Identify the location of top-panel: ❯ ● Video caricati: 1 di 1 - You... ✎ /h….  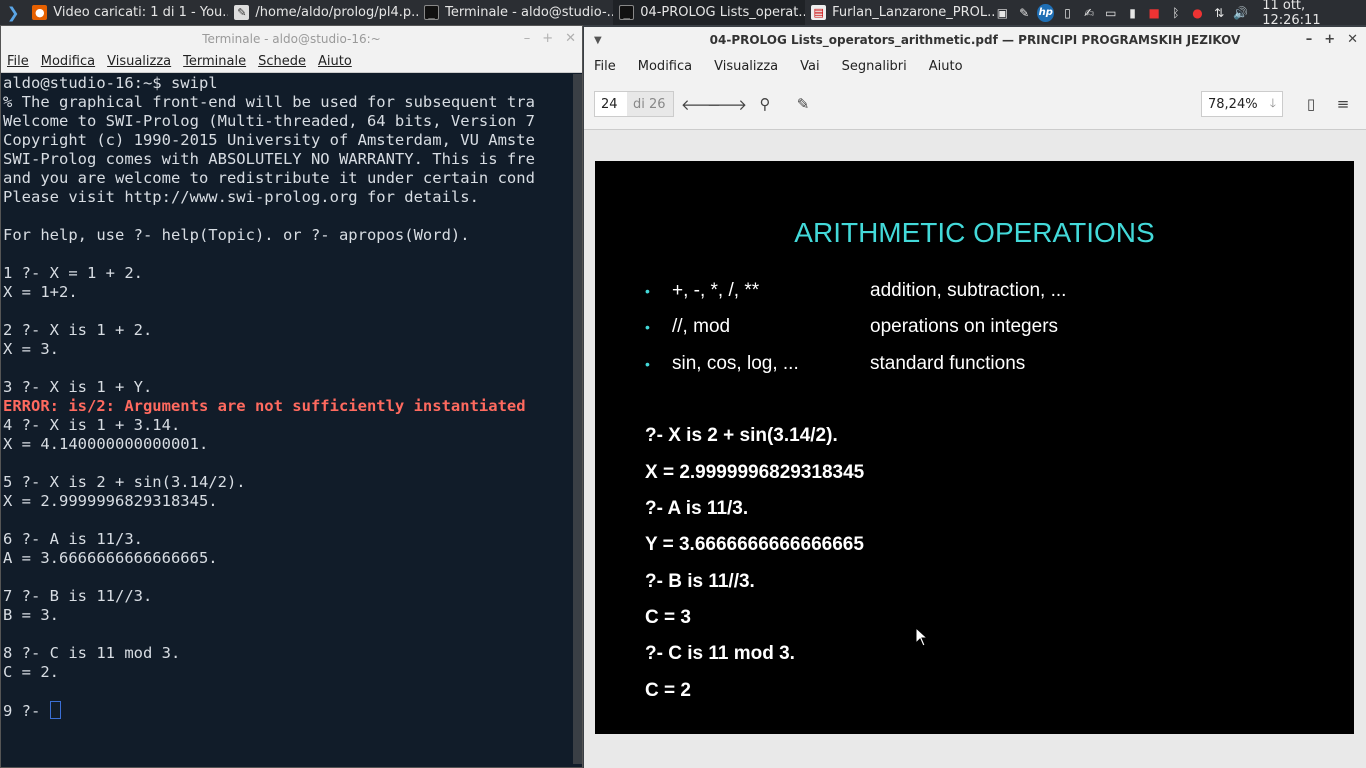
(683, 14).